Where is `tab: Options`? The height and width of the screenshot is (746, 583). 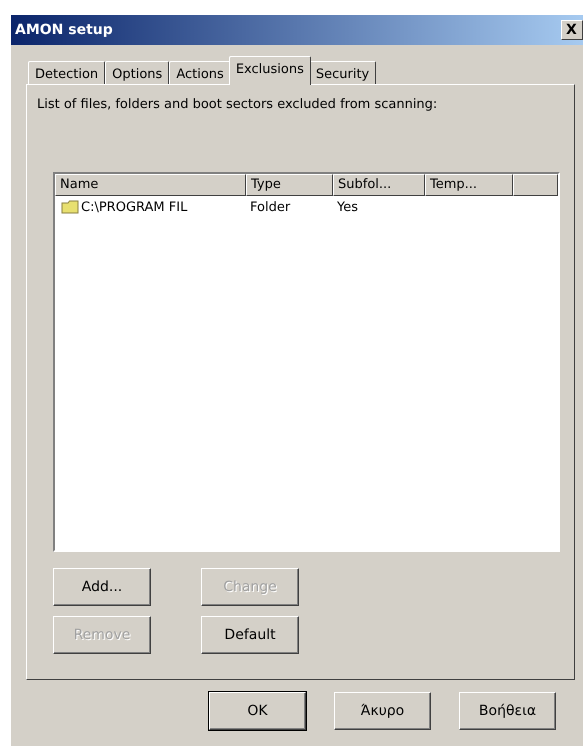 tab: Options is located at coordinates (137, 73).